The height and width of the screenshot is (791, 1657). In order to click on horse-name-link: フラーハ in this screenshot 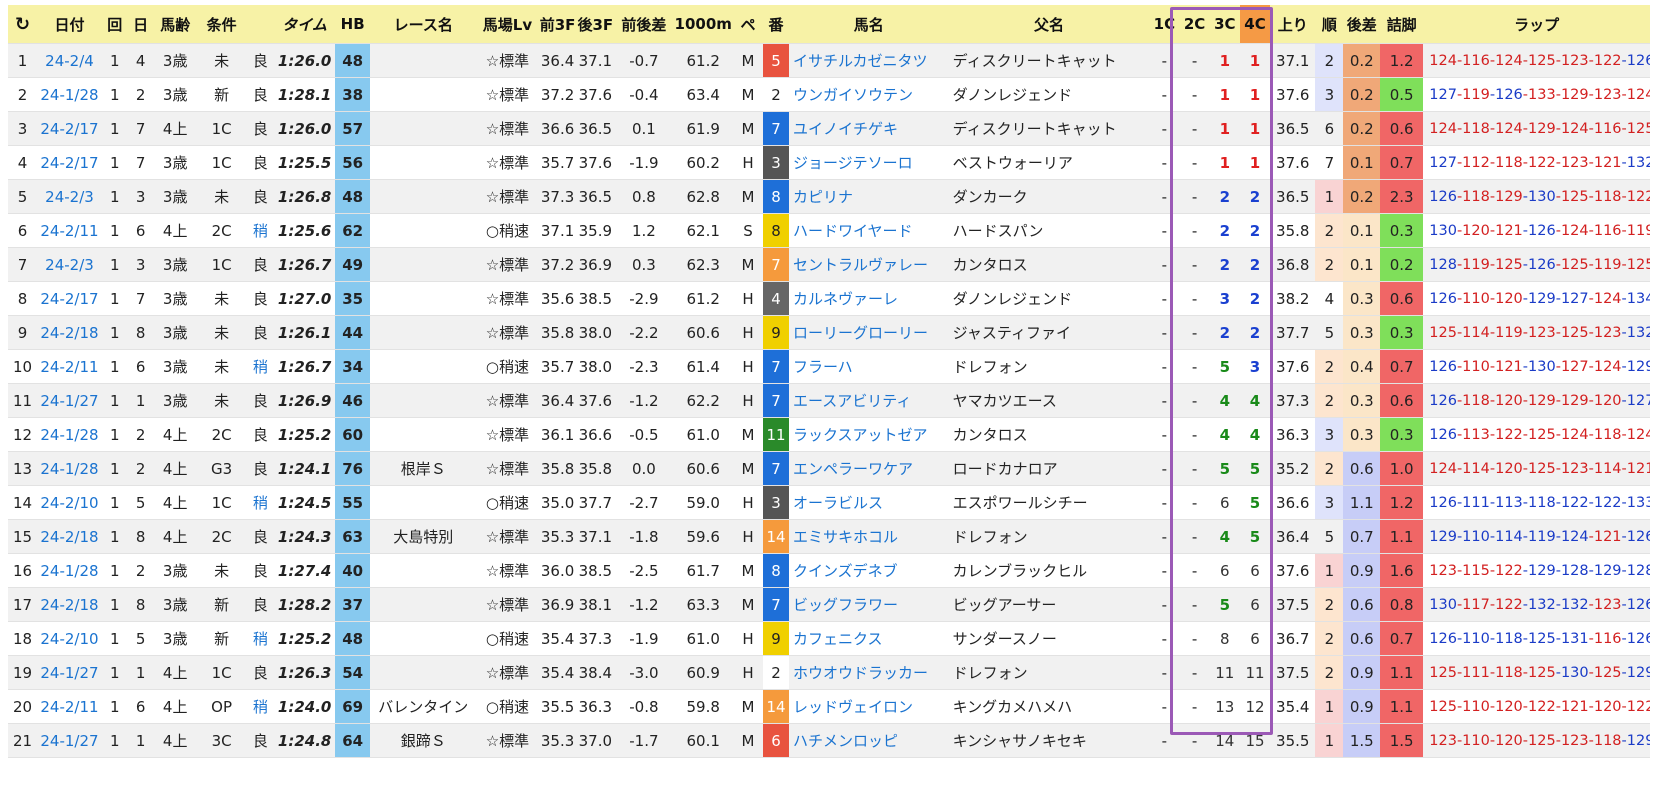, I will do `click(868, 366)`.